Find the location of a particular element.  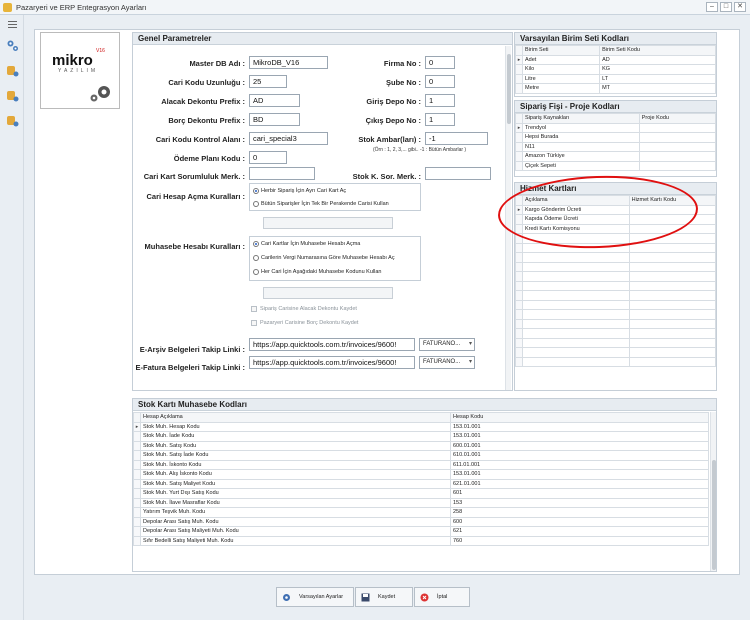

database-settings-icon is located at coordinates (12, 70).